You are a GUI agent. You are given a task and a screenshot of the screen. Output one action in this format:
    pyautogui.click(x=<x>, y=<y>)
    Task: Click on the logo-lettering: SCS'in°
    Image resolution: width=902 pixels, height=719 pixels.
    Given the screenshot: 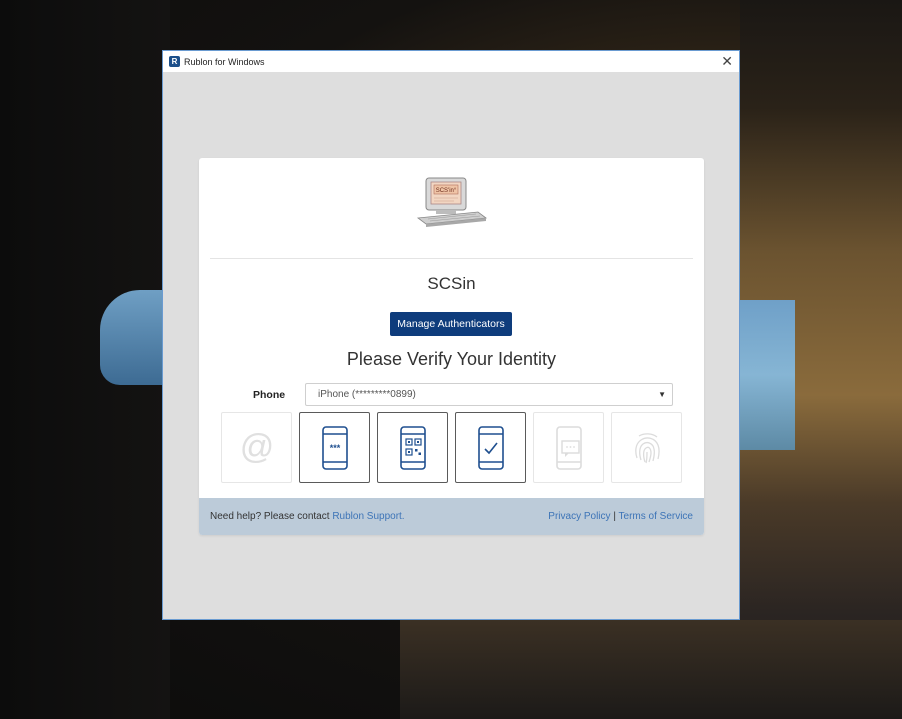 What is the action you would take?
    pyautogui.click(x=446, y=191)
    